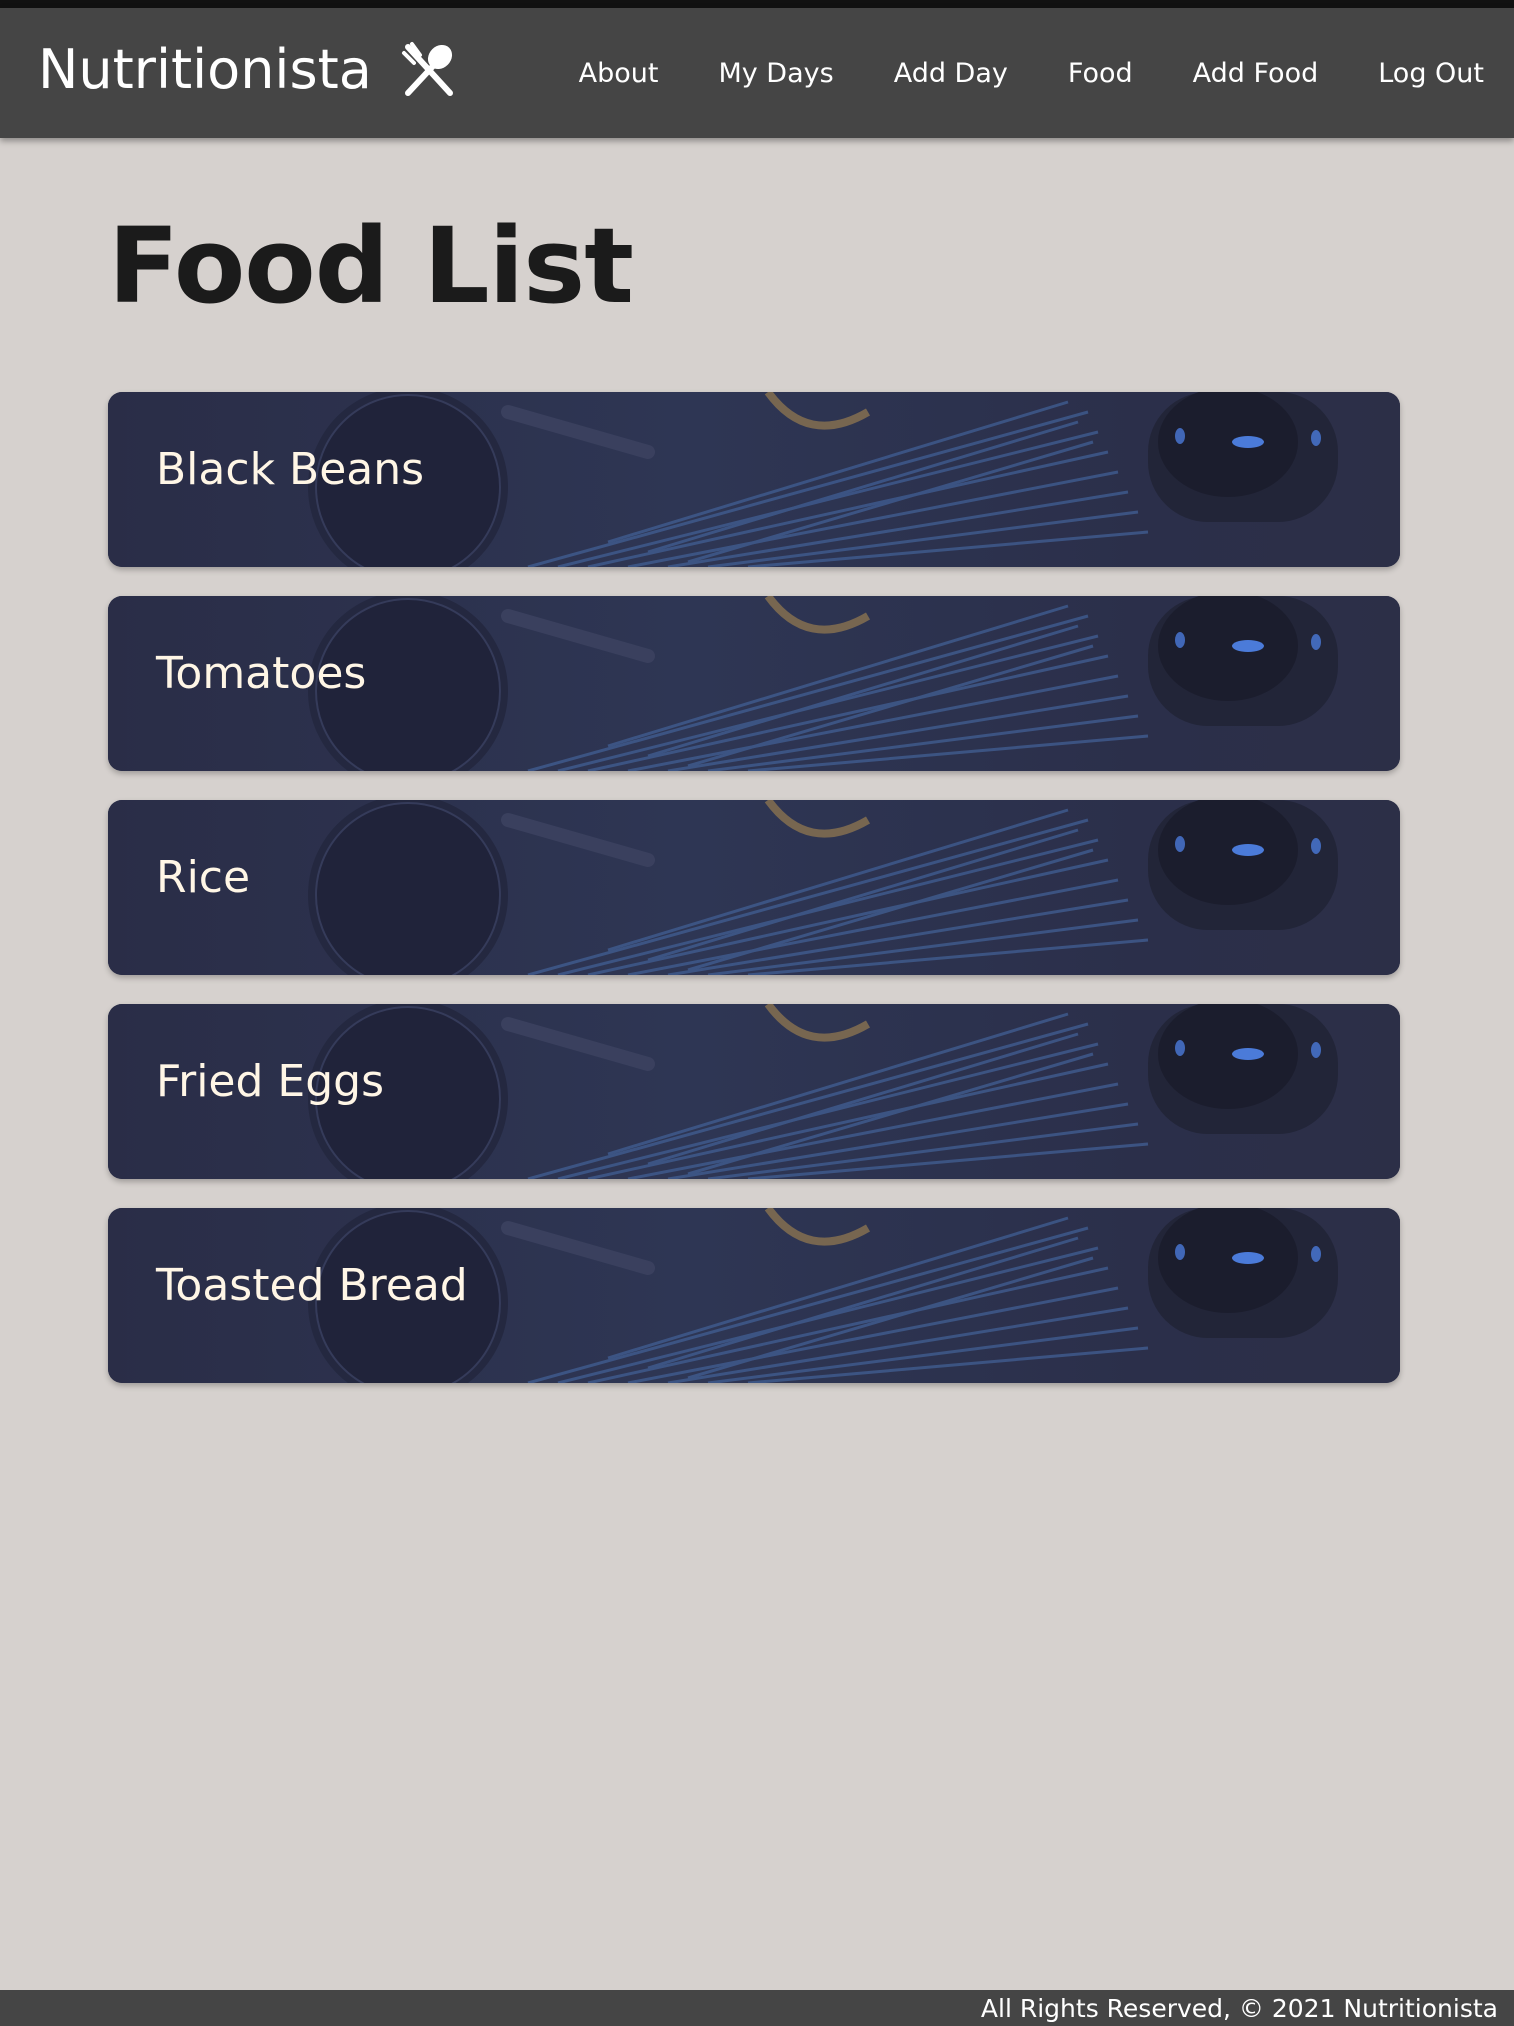 The width and height of the screenshot is (1514, 2026). Describe the element at coordinates (312, 1285) in the screenshot. I see `food-name: Toasted Bread` at that location.